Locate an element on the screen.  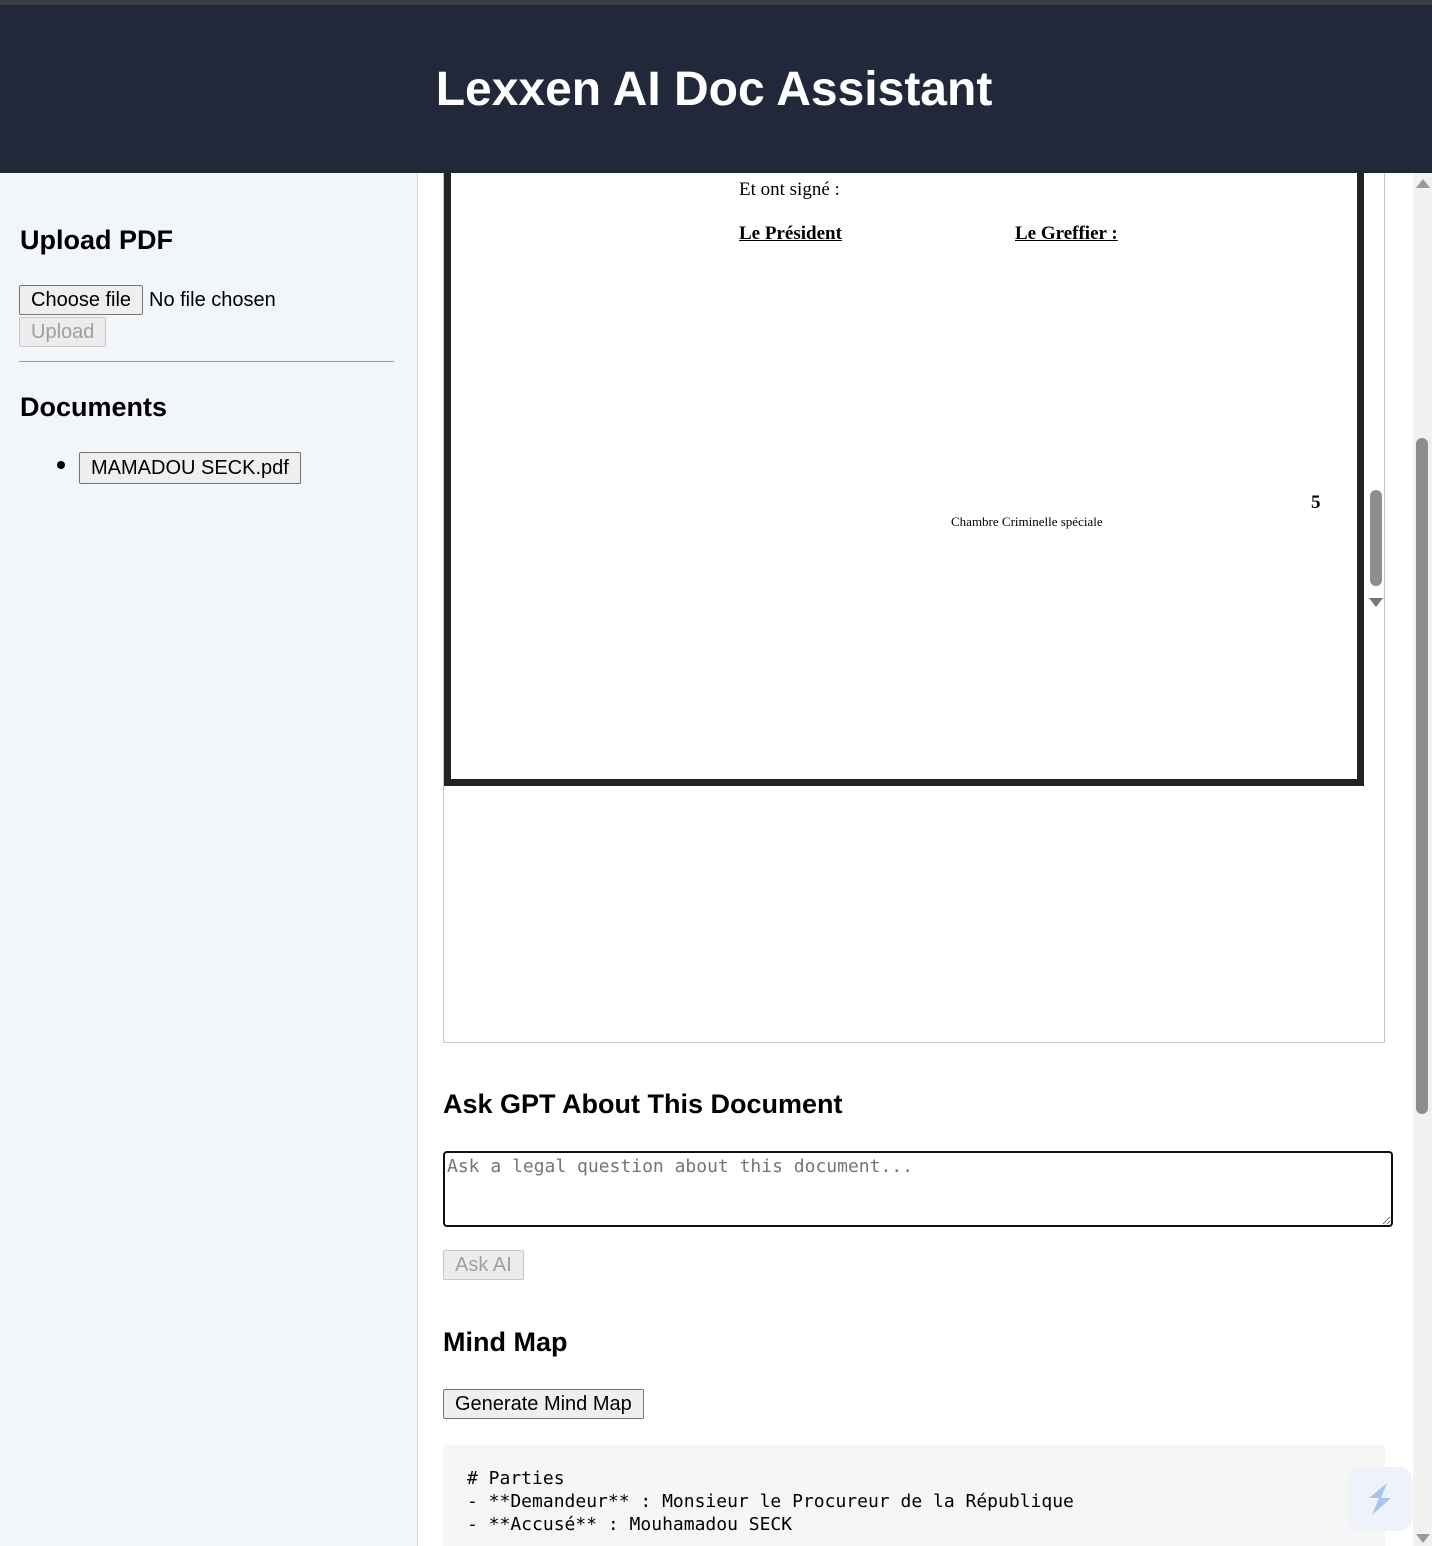
viewer-scroll-down-icon is located at coordinates (1376, 602).